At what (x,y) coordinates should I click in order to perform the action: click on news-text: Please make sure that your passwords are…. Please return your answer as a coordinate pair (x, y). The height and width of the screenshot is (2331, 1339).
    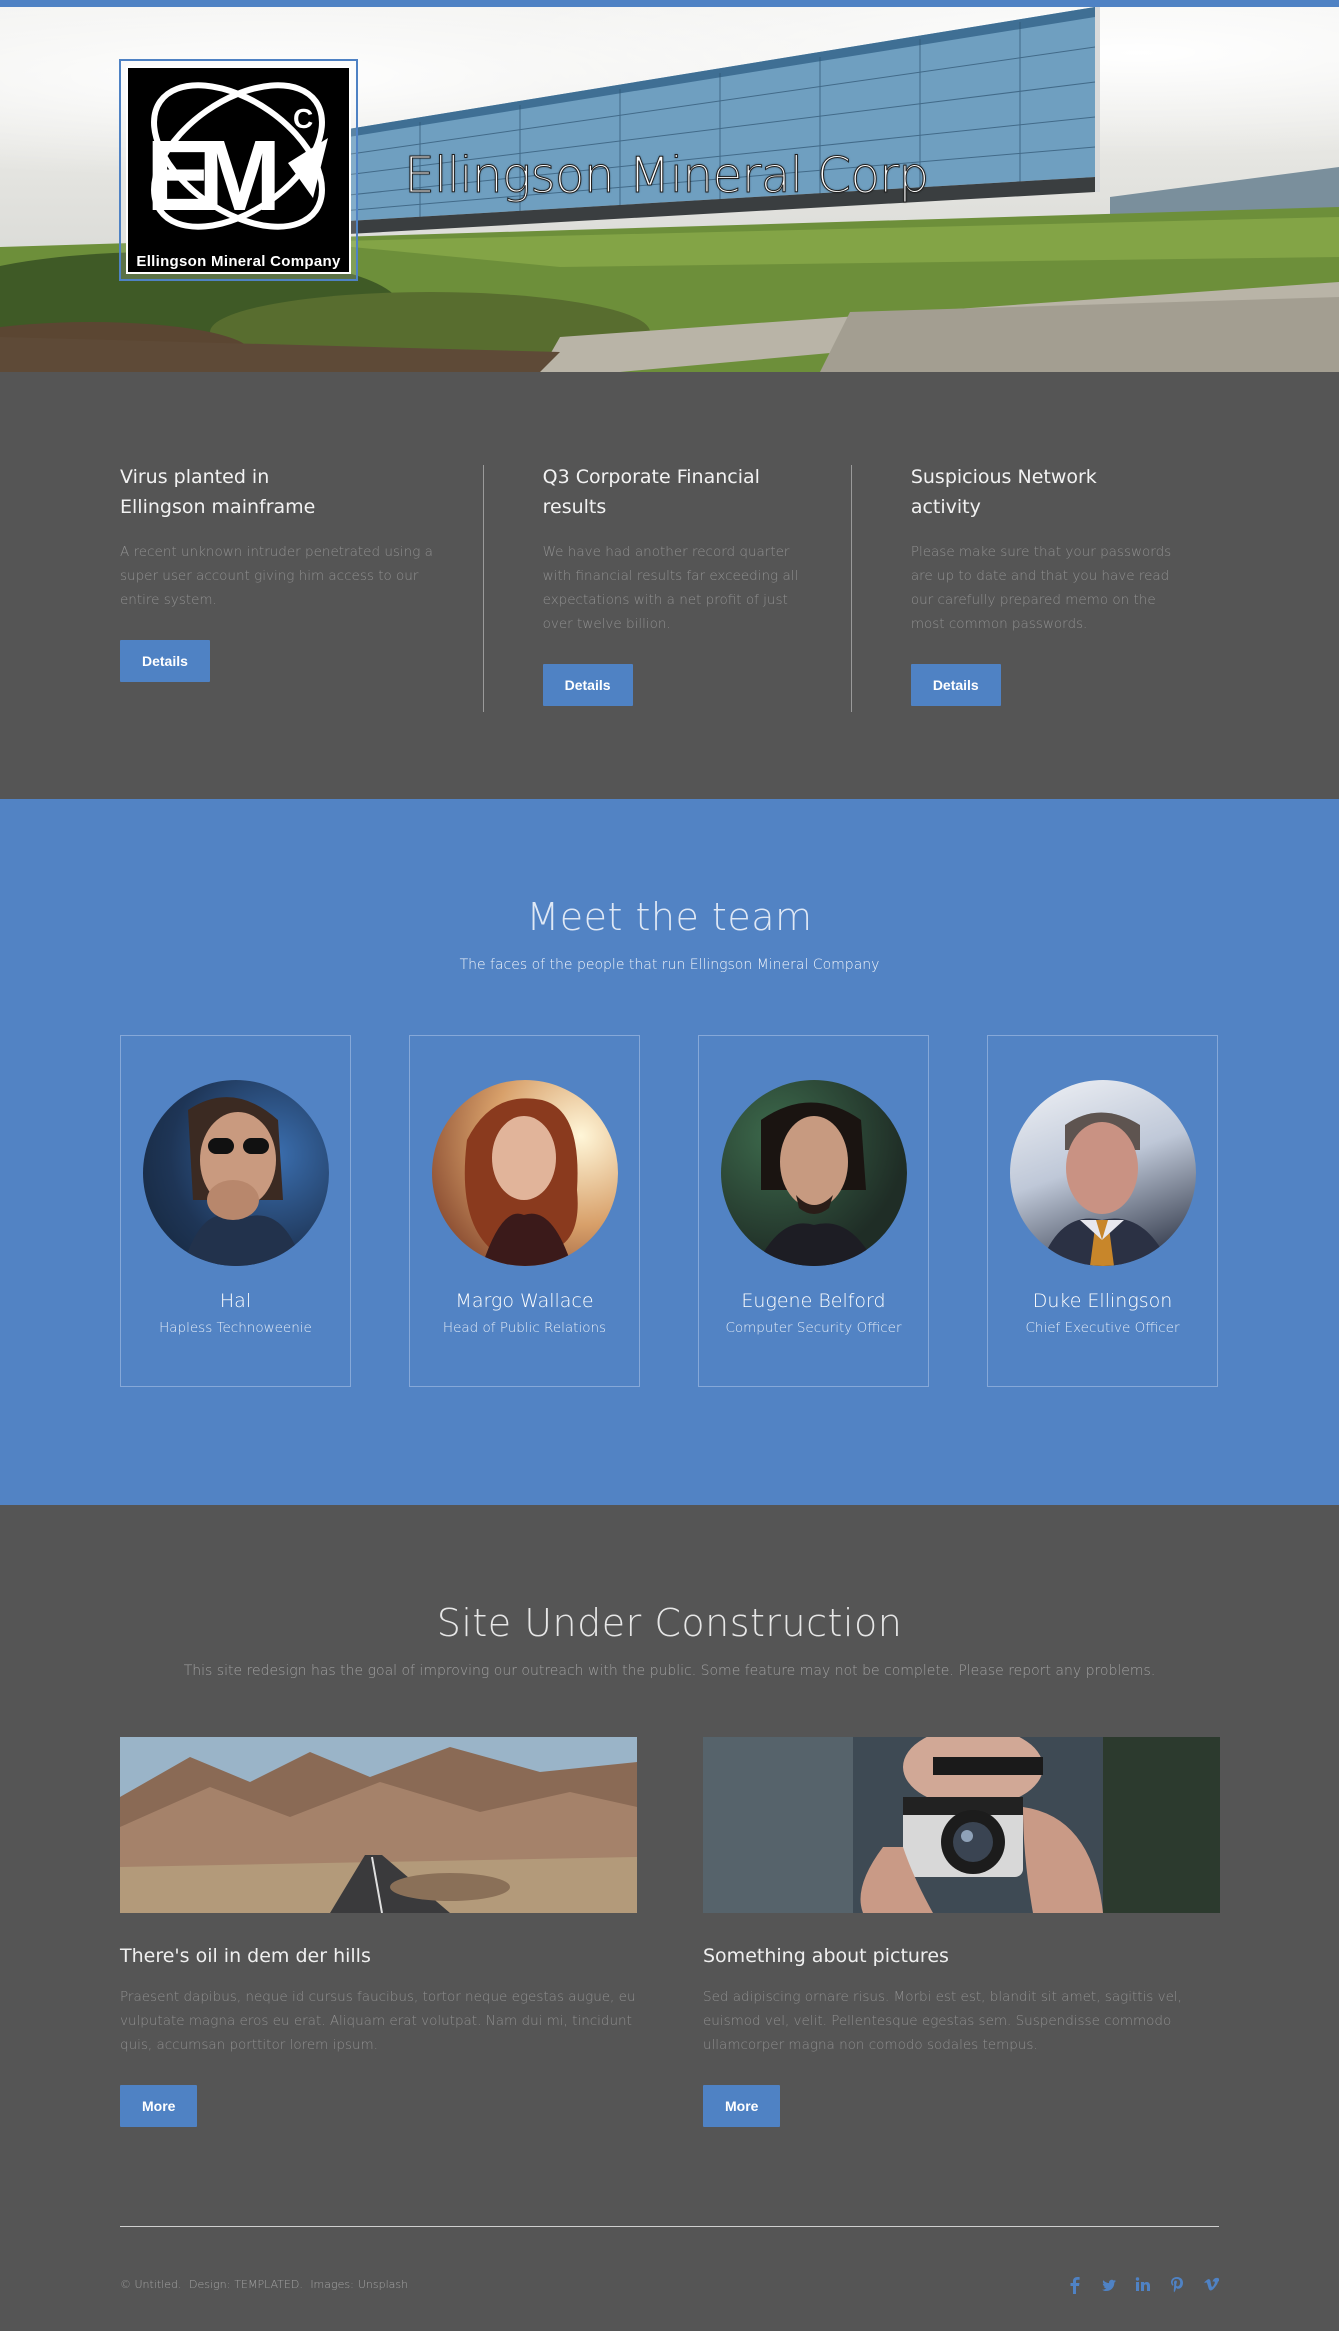
    Looking at the image, I should click on (1041, 588).